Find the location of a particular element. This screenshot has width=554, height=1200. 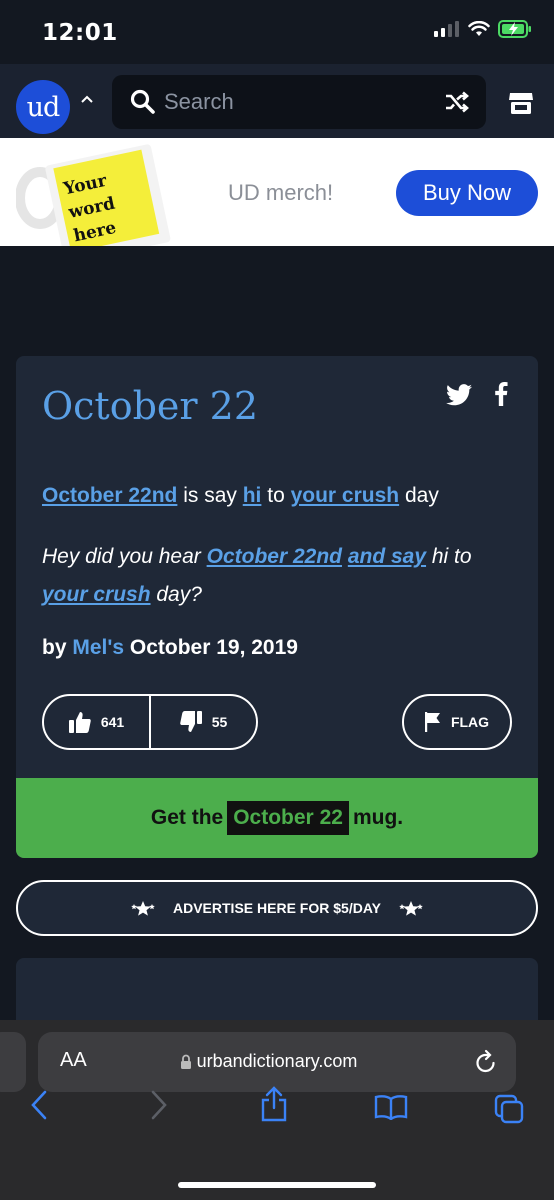

merch-text: UD merch! is located at coordinates (281, 192).